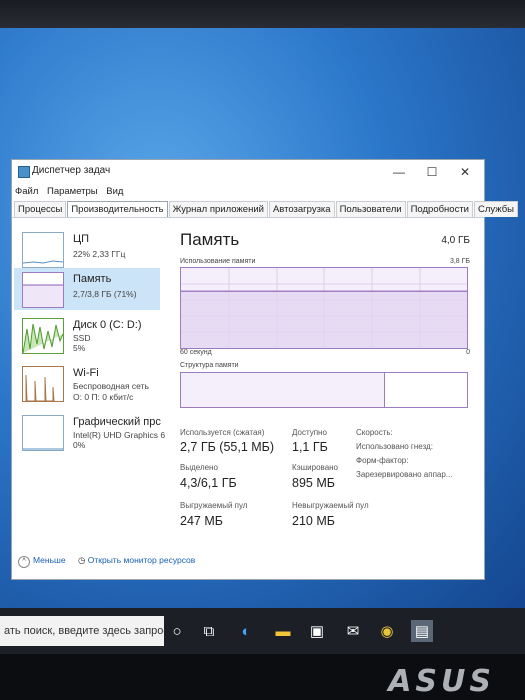 The image size is (525, 700). I want to click on resource-monitor-icon: ◷, so click(81, 560).